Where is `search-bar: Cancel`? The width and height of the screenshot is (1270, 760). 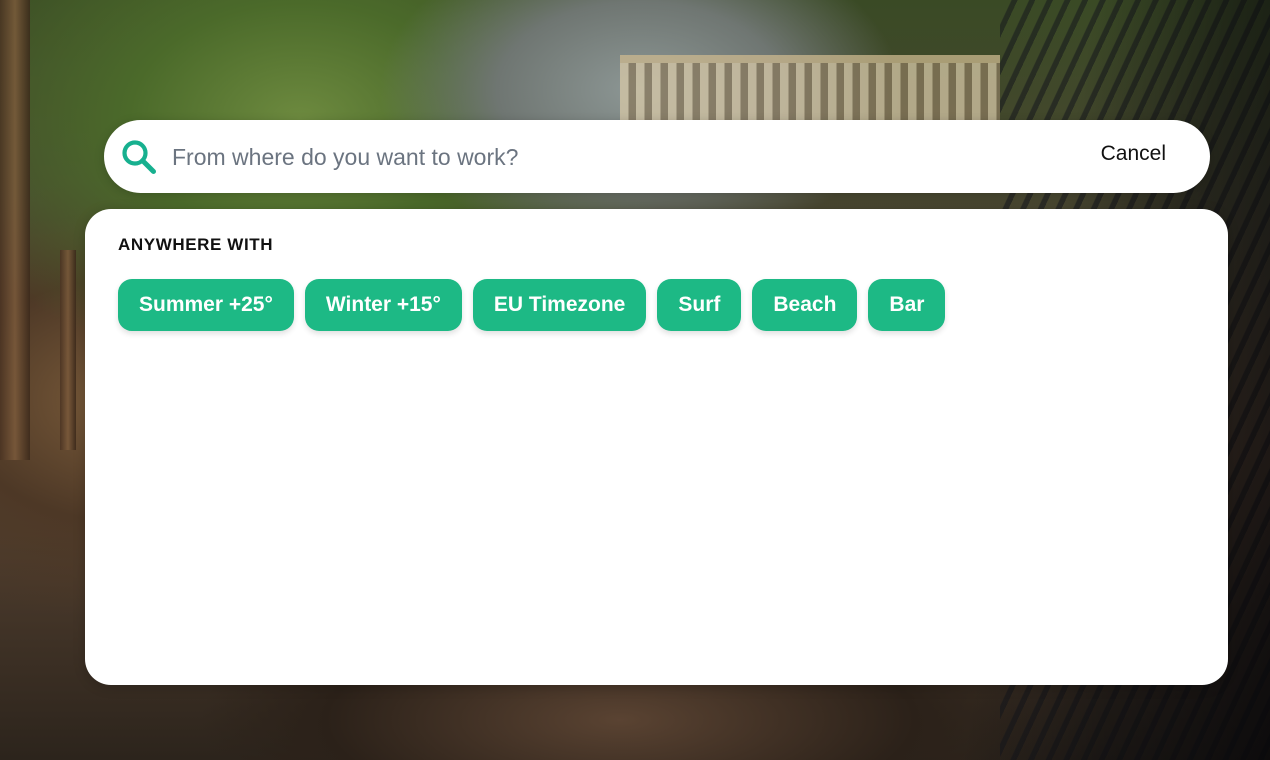 search-bar: Cancel is located at coordinates (657, 156).